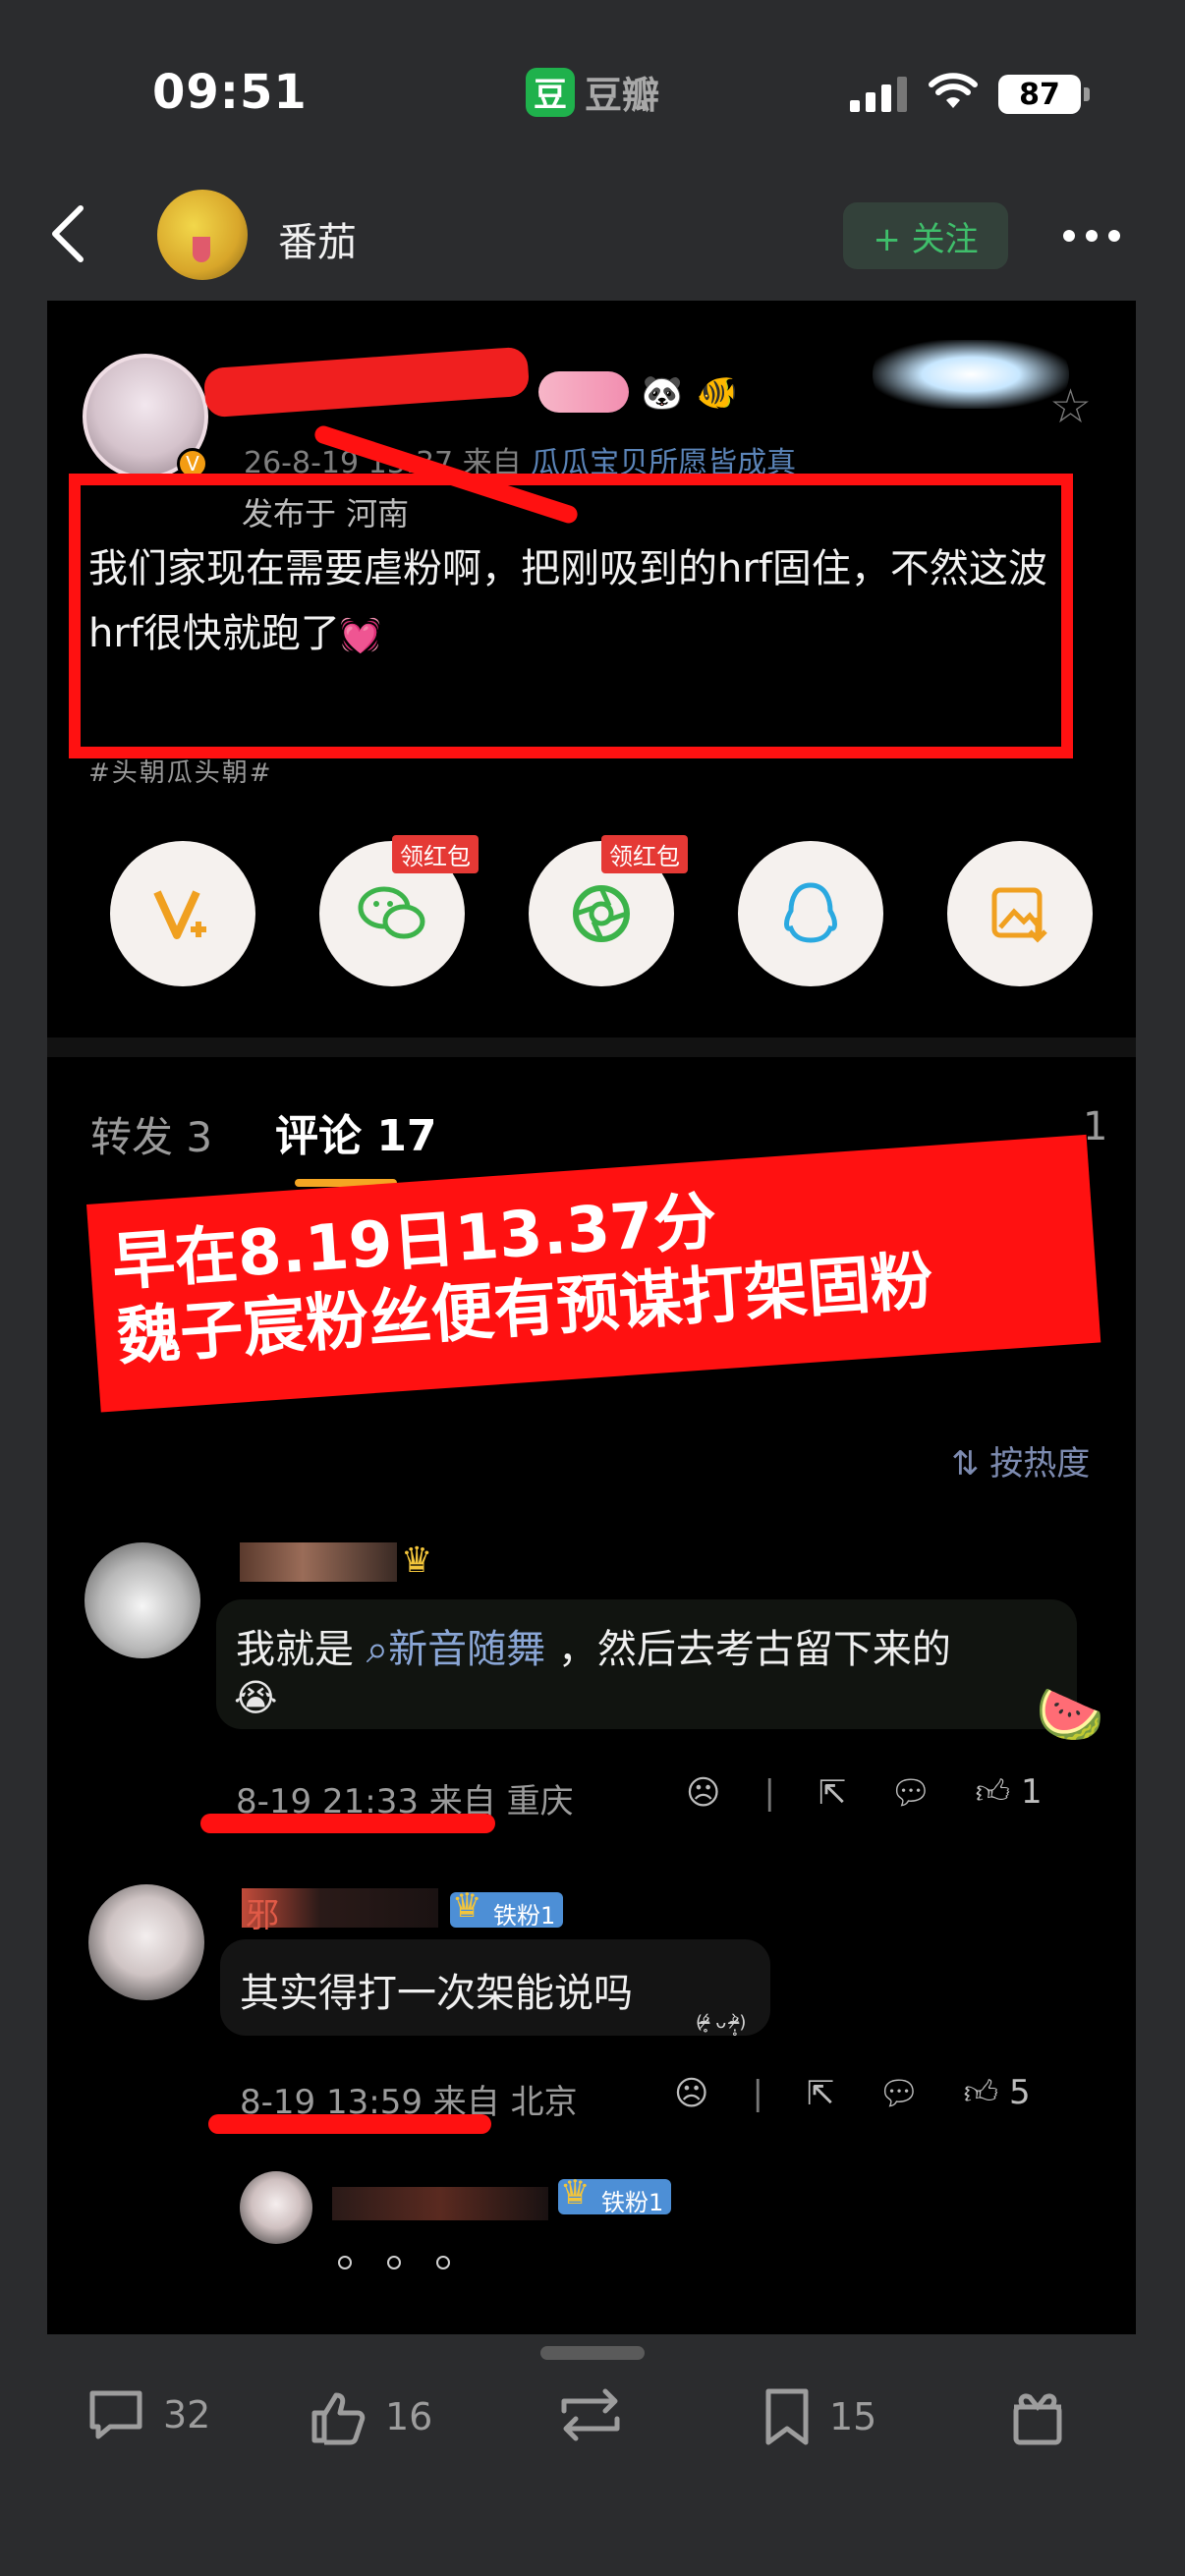 The image size is (1185, 2576). Describe the element at coordinates (571, 616) in the screenshot. I see `highlight-box` at that location.